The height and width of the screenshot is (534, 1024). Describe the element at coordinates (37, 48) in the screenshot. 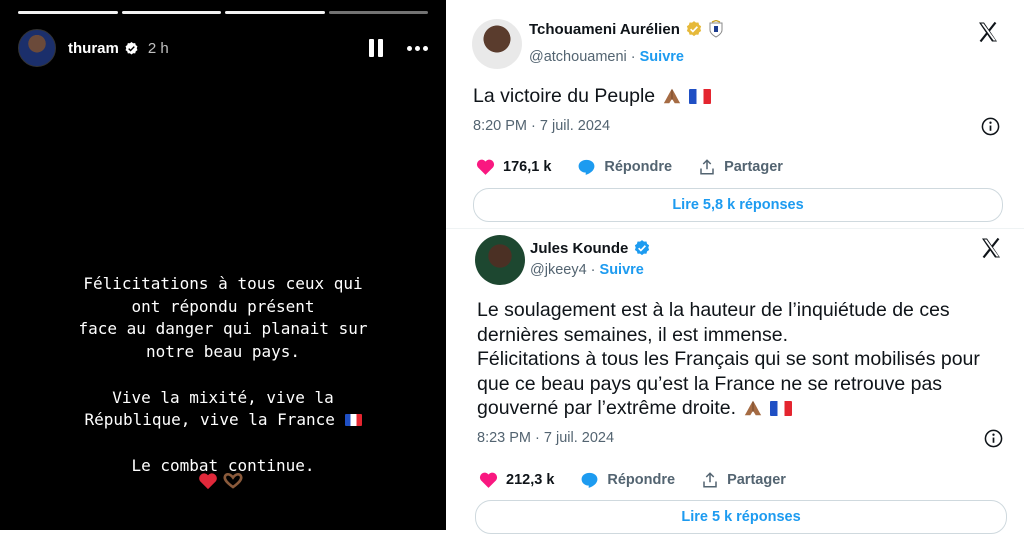

I see `story-avatar` at that location.